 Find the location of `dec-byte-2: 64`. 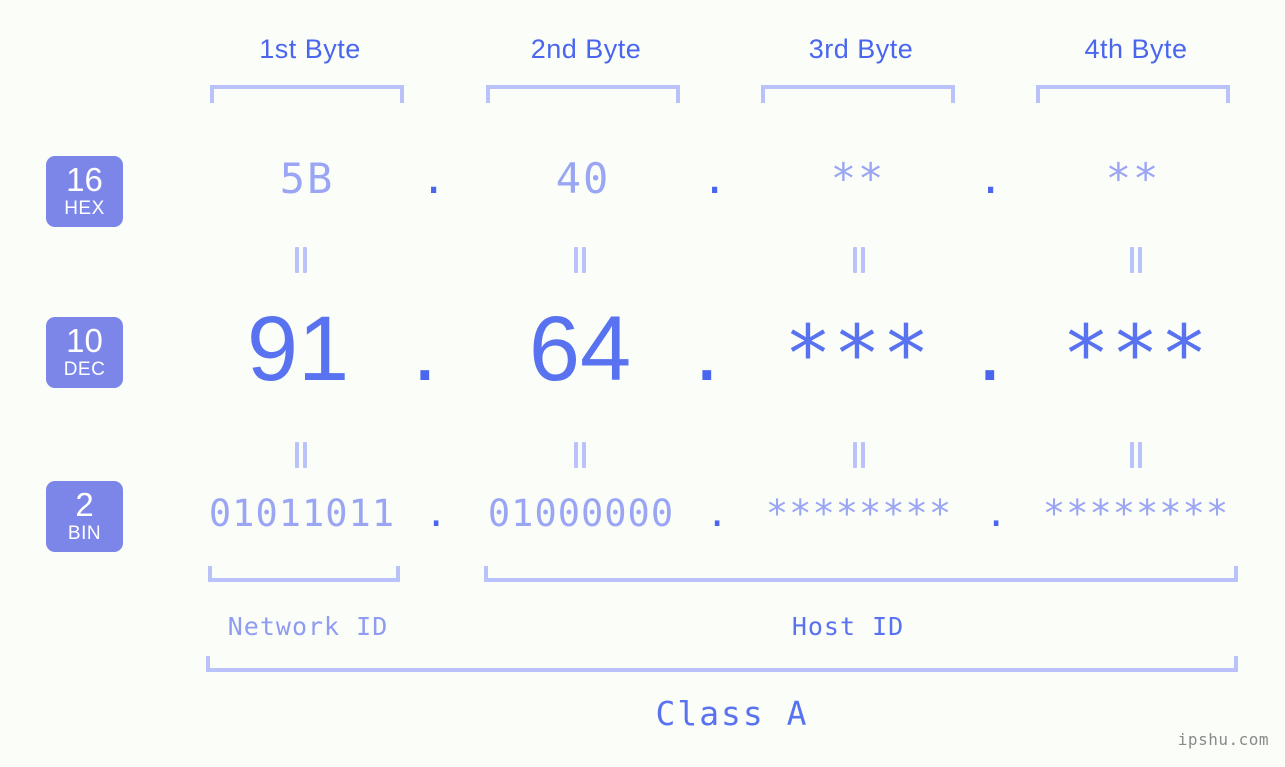

dec-byte-2: 64 is located at coordinates (580, 349).